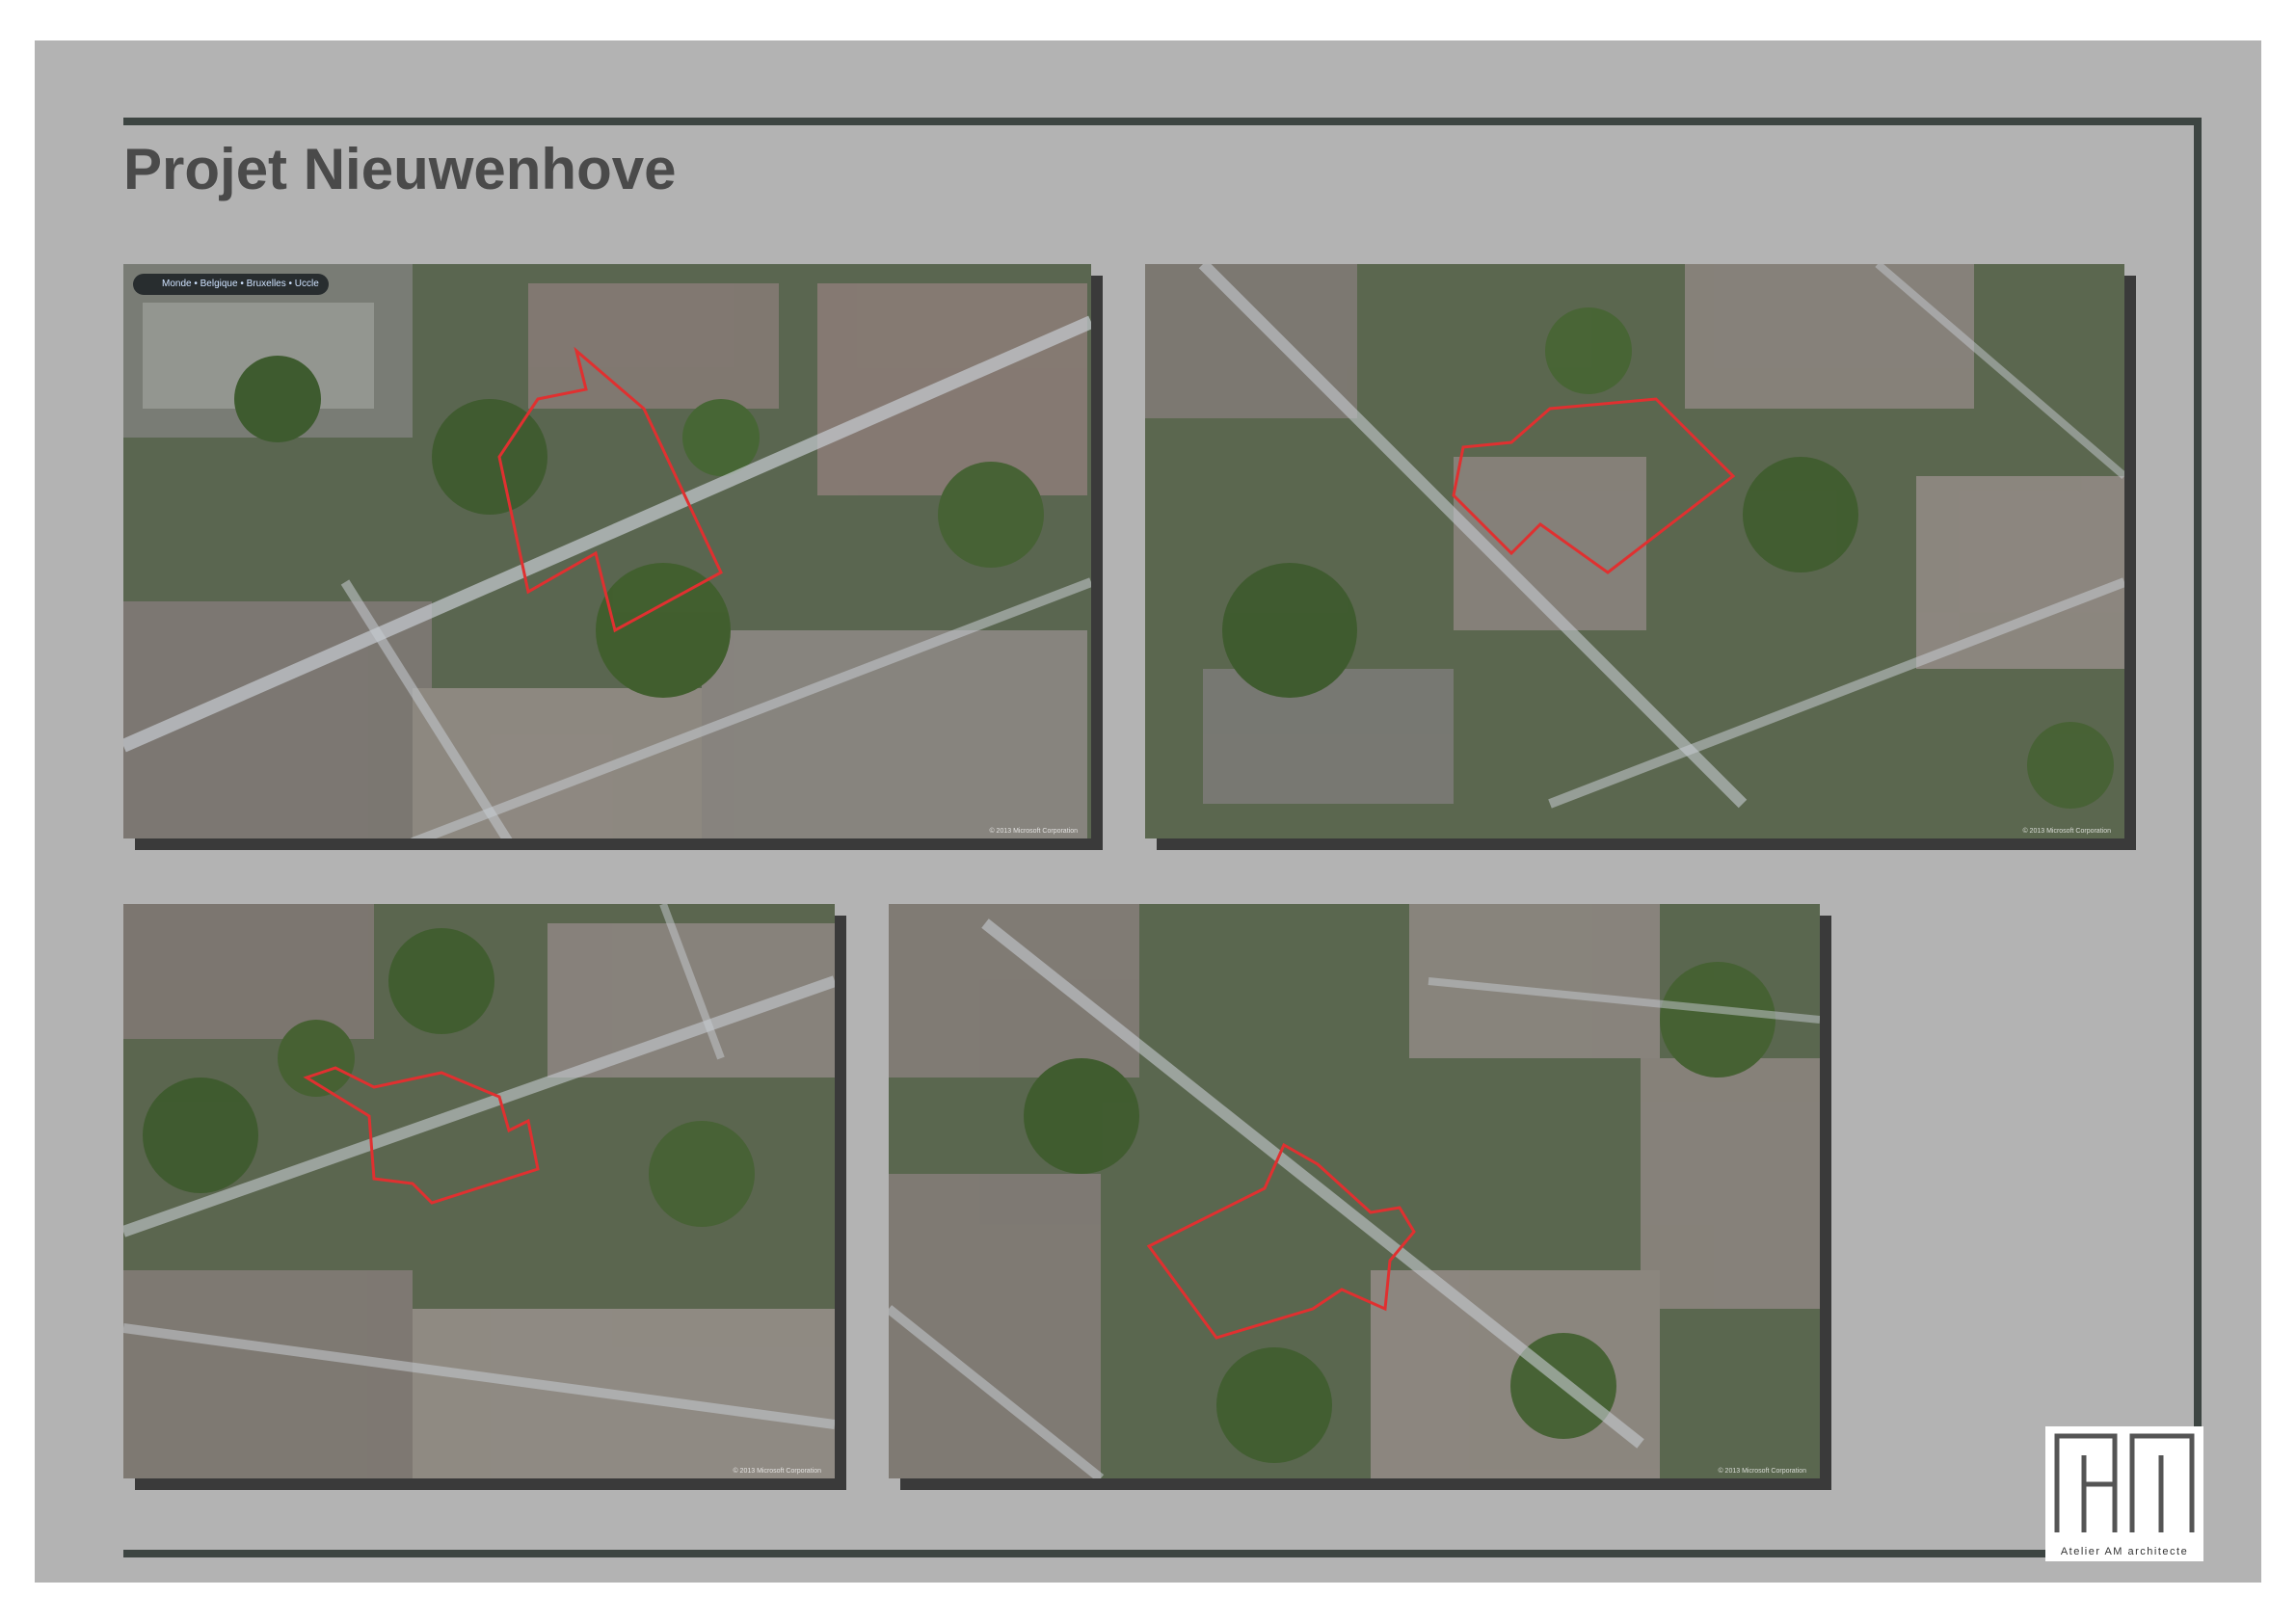 Image resolution: width=2296 pixels, height=1623 pixels. What do you see at coordinates (1084, 1553) in the screenshot?
I see `bottom-rule` at bounding box center [1084, 1553].